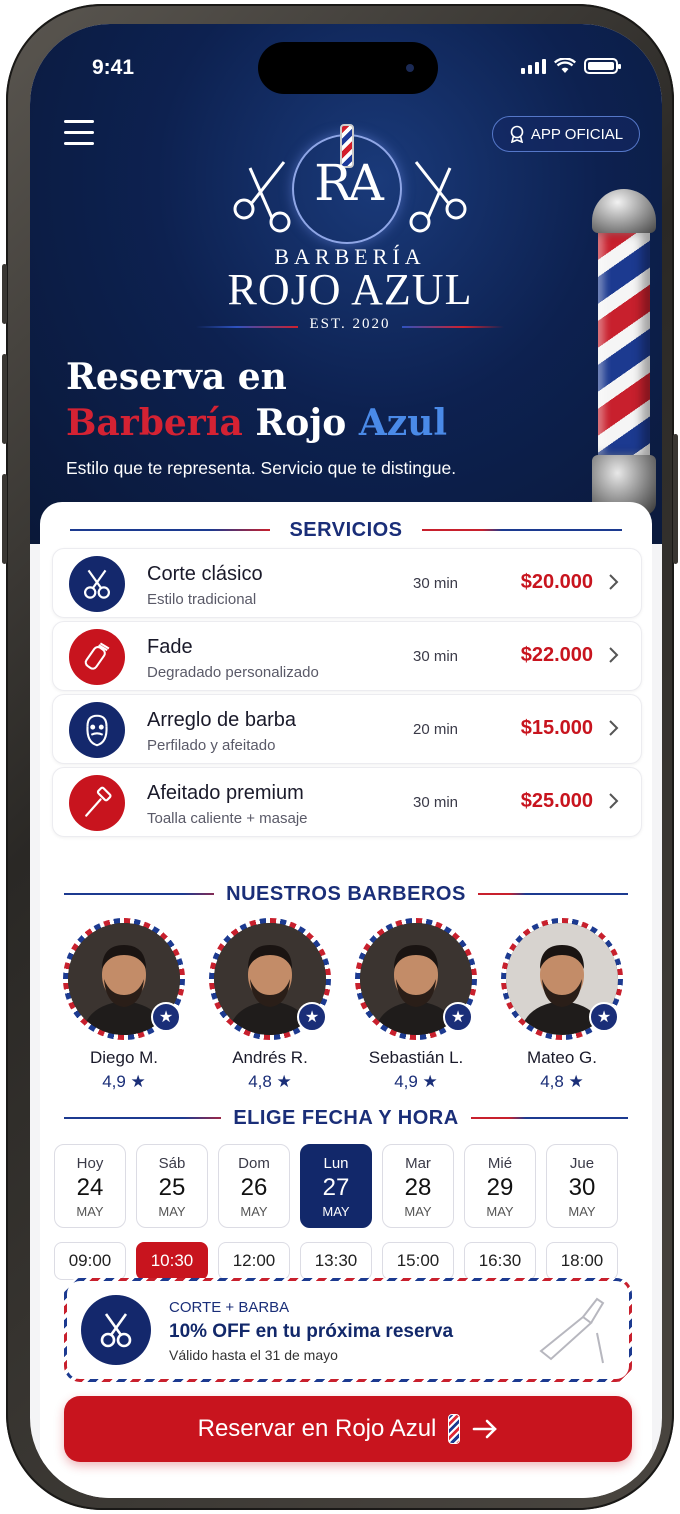 The width and height of the screenshot is (680, 1514). Describe the element at coordinates (172, 1261) in the screenshot. I see `time-slot: 10:30` at that location.